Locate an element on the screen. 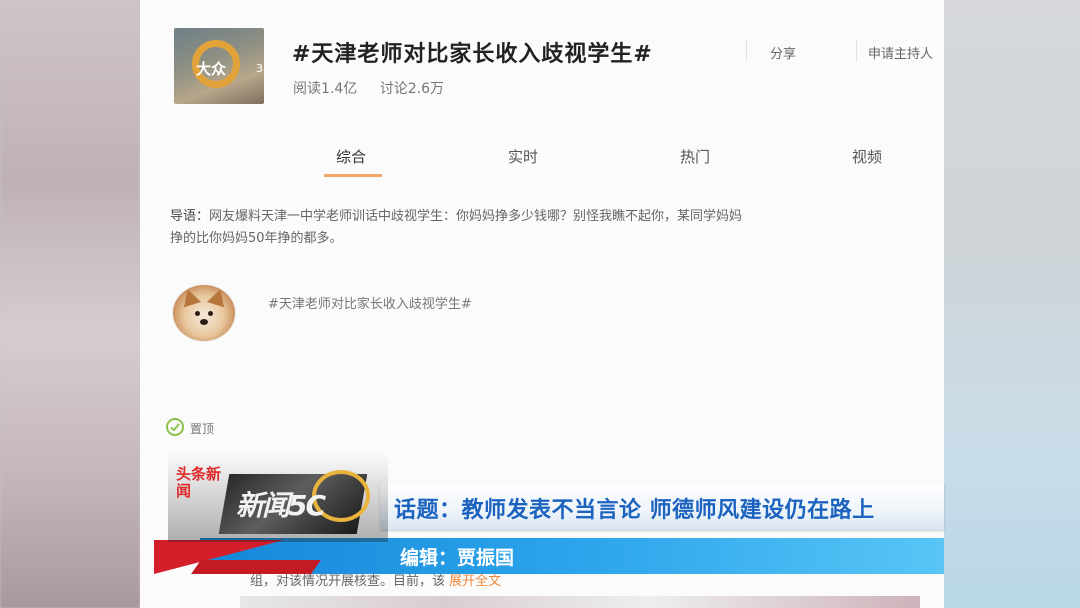 The height and width of the screenshot is (608, 1080). blurred-background-right is located at coordinates (1012, 304).